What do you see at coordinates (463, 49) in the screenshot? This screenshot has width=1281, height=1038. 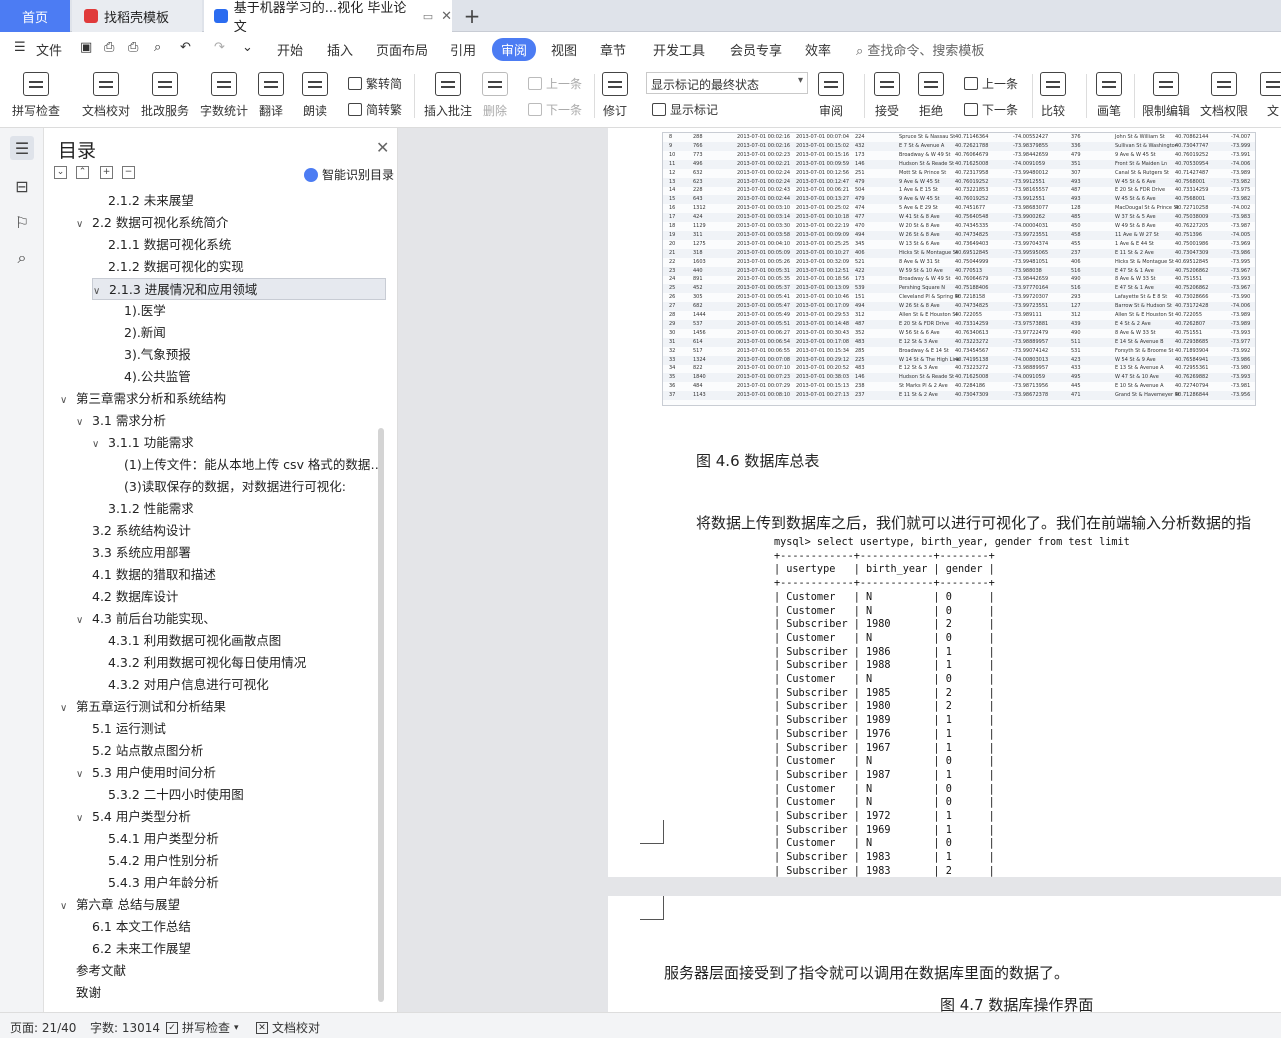 I see `menu-reference: 引用` at bounding box center [463, 49].